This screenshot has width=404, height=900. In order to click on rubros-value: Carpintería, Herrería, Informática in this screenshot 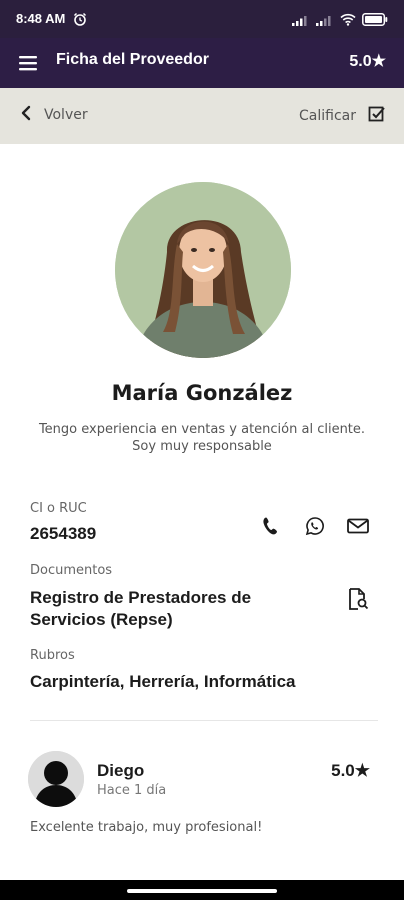, I will do `click(163, 681)`.